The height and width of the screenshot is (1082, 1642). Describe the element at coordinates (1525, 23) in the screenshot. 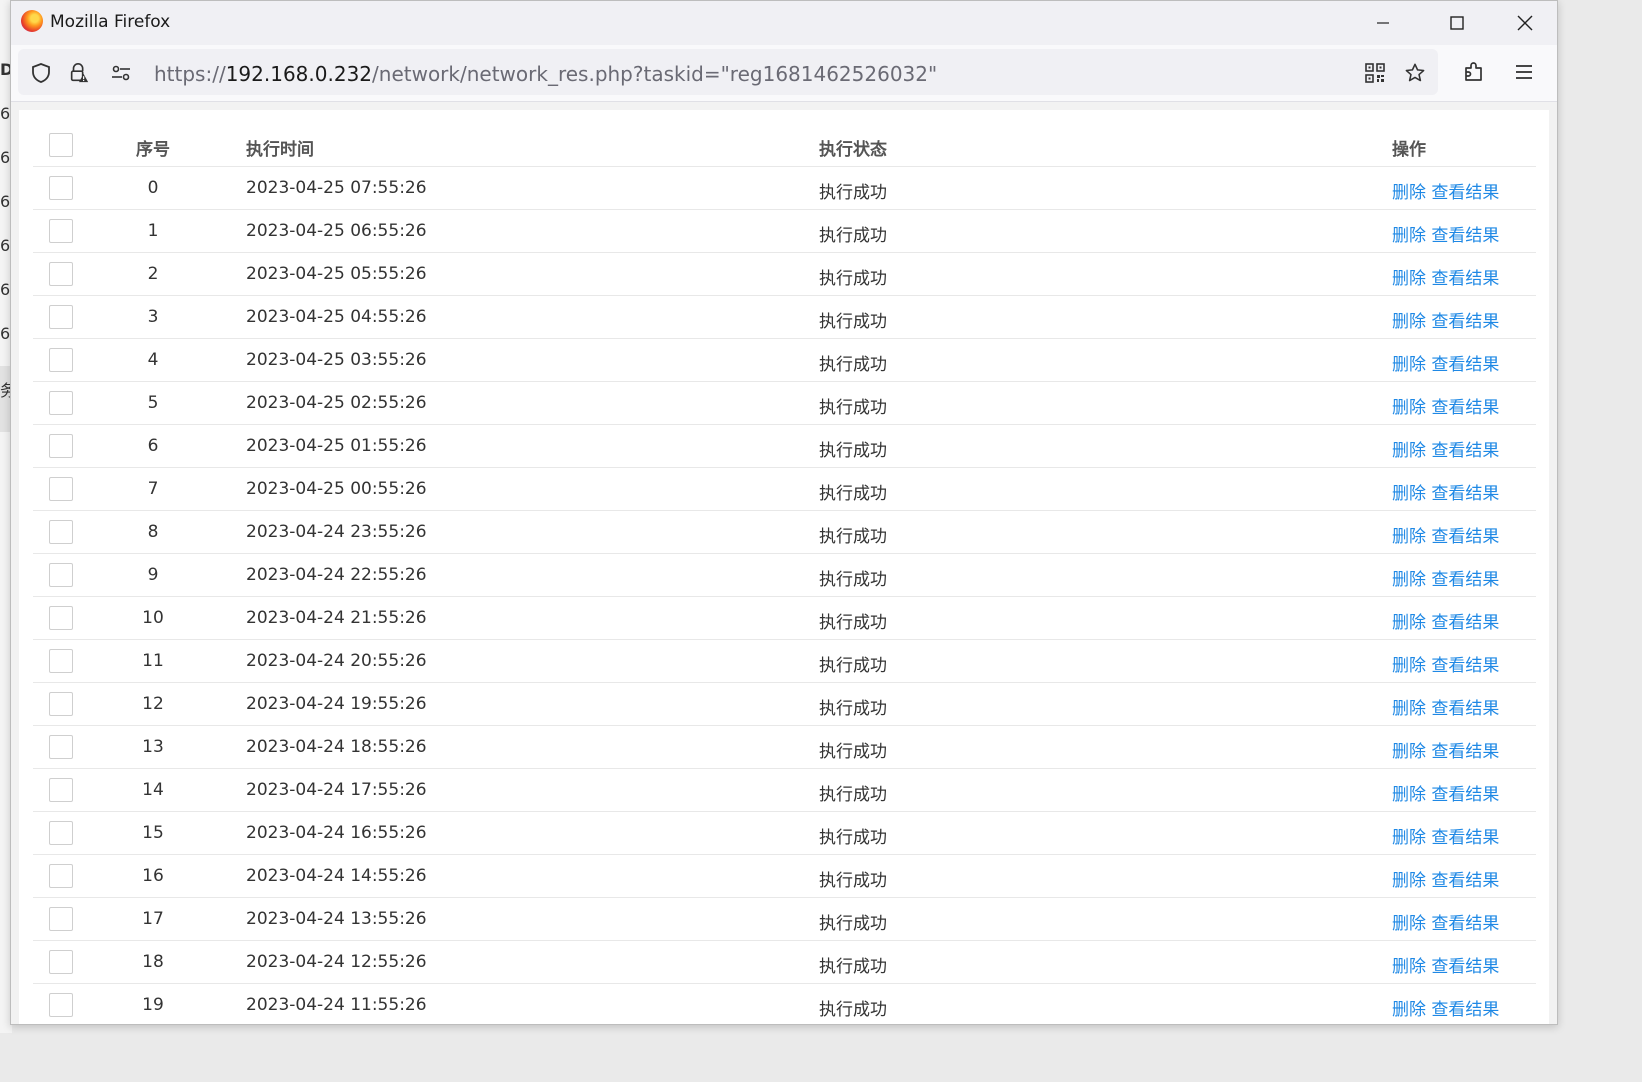

I see `close-button` at that location.